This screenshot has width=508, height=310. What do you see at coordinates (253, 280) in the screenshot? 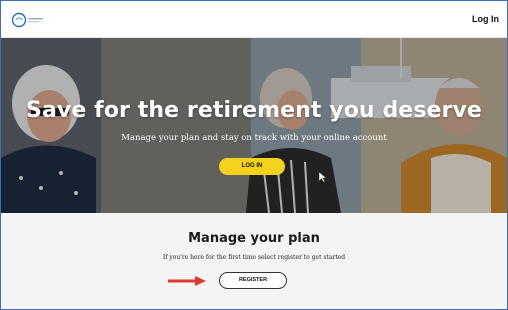
I see `register-button: REGISTER` at bounding box center [253, 280].